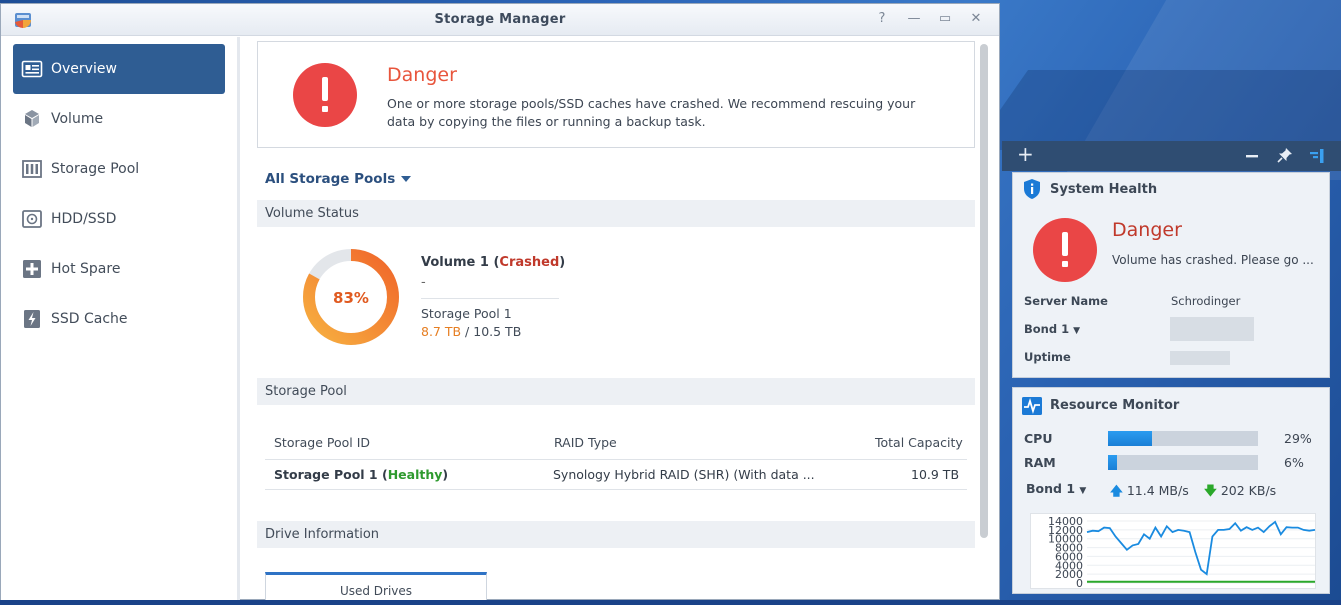 This screenshot has height=605, width=1341. I want to click on table-cell-capacity: 10.9 TB, so click(935, 474).